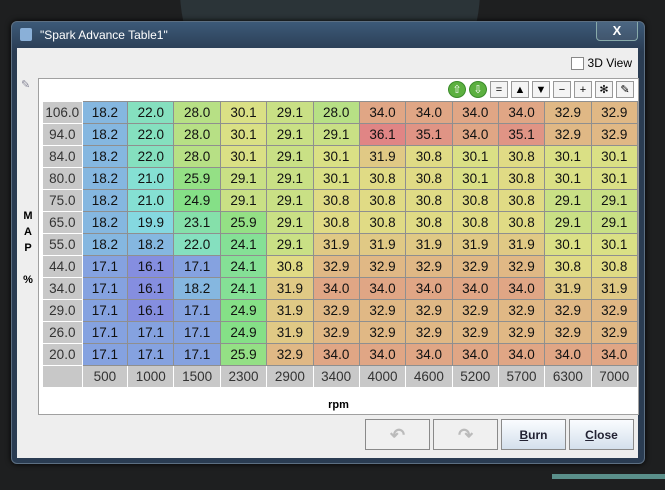 This screenshot has width=665, height=490. Describe the element at coordinates (457, 89) in the screenshot. I see `increase-green-button: ⇧` at that location.